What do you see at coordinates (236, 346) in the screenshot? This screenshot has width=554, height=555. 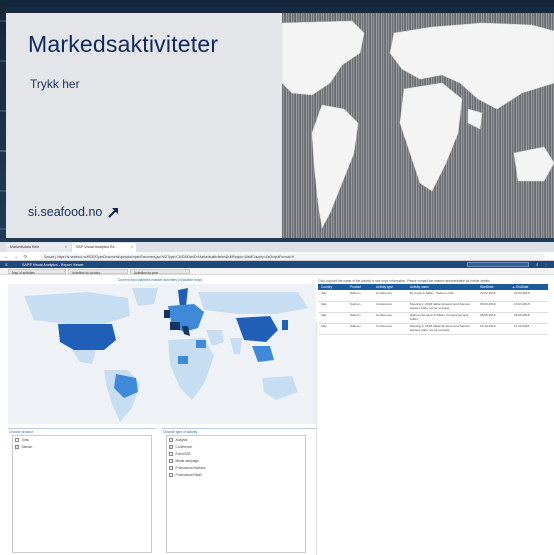 I see `map-region-india` at bounding box center [236, 346].